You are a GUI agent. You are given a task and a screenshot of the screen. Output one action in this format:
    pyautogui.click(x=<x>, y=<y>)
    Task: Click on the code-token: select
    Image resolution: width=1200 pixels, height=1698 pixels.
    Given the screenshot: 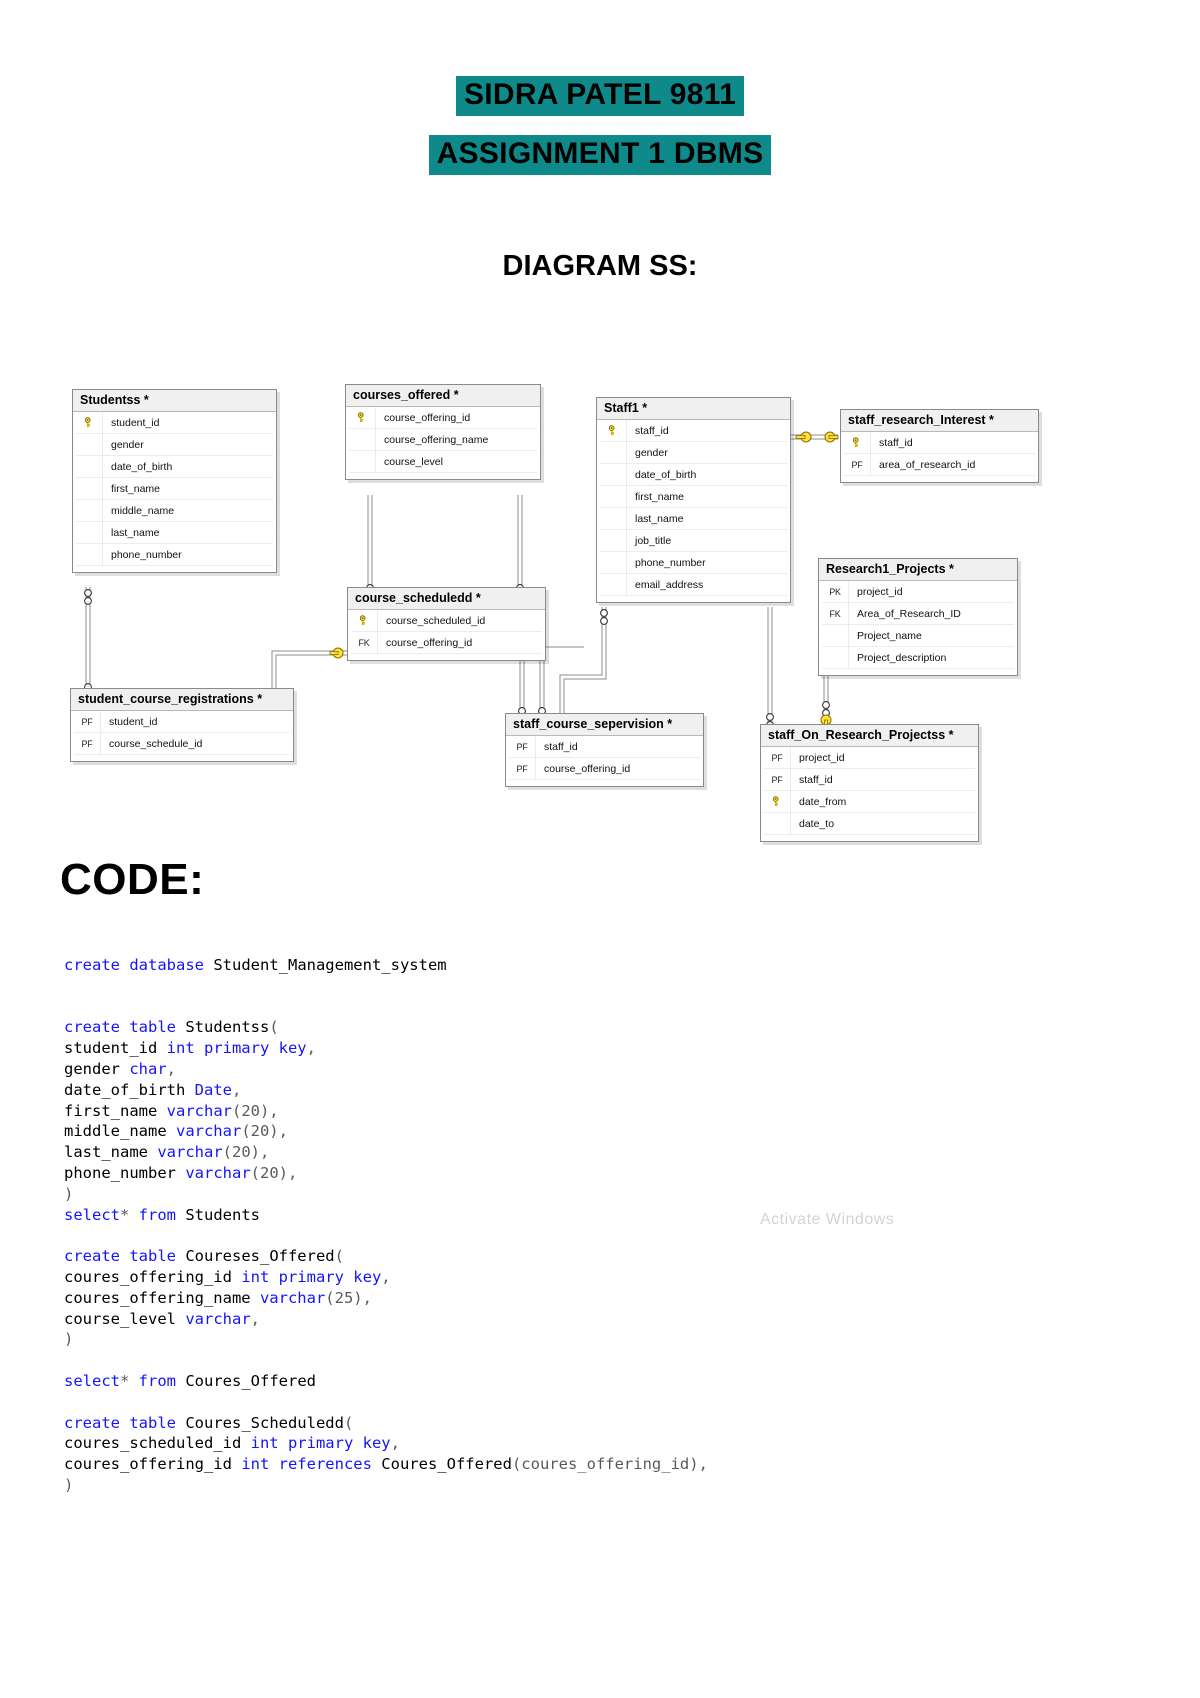 What is the action you would take?
    pyautogui.click(x=92, y=1214)
    